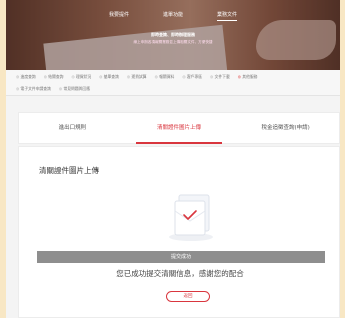 The width and height of the screenshot is (345, 318). I want to click on service-item: 報關資料, so click(164, 77).